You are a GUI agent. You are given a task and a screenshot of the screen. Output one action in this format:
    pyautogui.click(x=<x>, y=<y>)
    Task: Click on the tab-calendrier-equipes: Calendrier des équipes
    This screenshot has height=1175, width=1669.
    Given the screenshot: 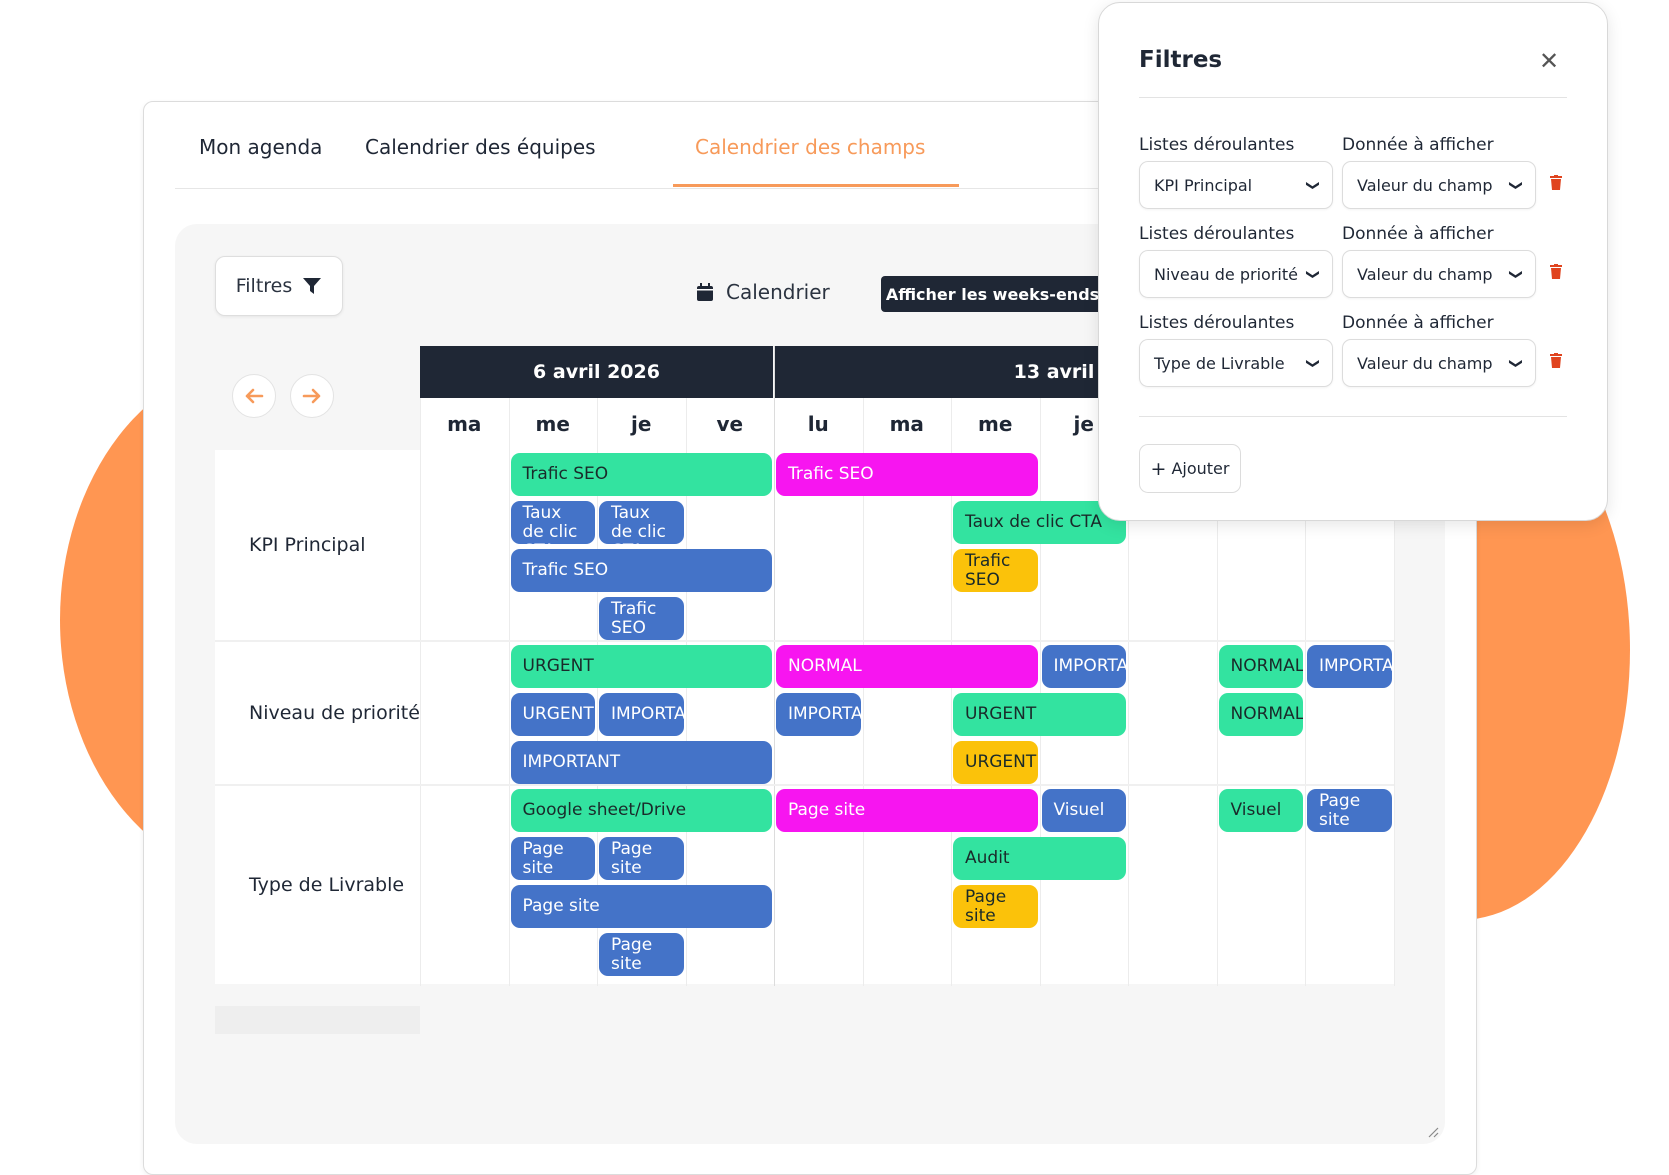 What is the action you would take?
    pyautogui.click(x=480, y=147)
    